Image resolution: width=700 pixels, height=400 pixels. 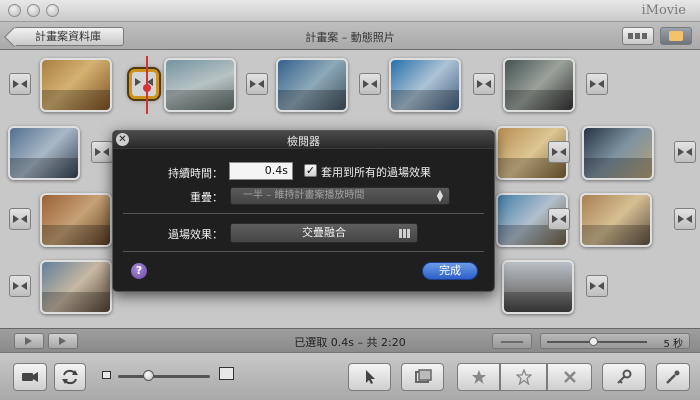 I want to click on filmstrip-view-button, so click(x=638, y=36).